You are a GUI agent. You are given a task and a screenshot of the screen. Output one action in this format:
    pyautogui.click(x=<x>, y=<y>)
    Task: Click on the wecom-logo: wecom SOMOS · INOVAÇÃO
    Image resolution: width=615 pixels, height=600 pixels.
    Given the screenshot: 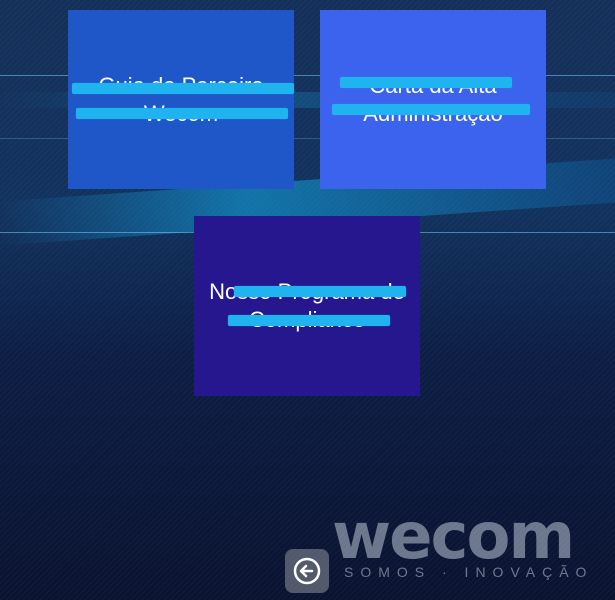 What is the action you would take?
    pyautogui.click(x=467, y=544)
    